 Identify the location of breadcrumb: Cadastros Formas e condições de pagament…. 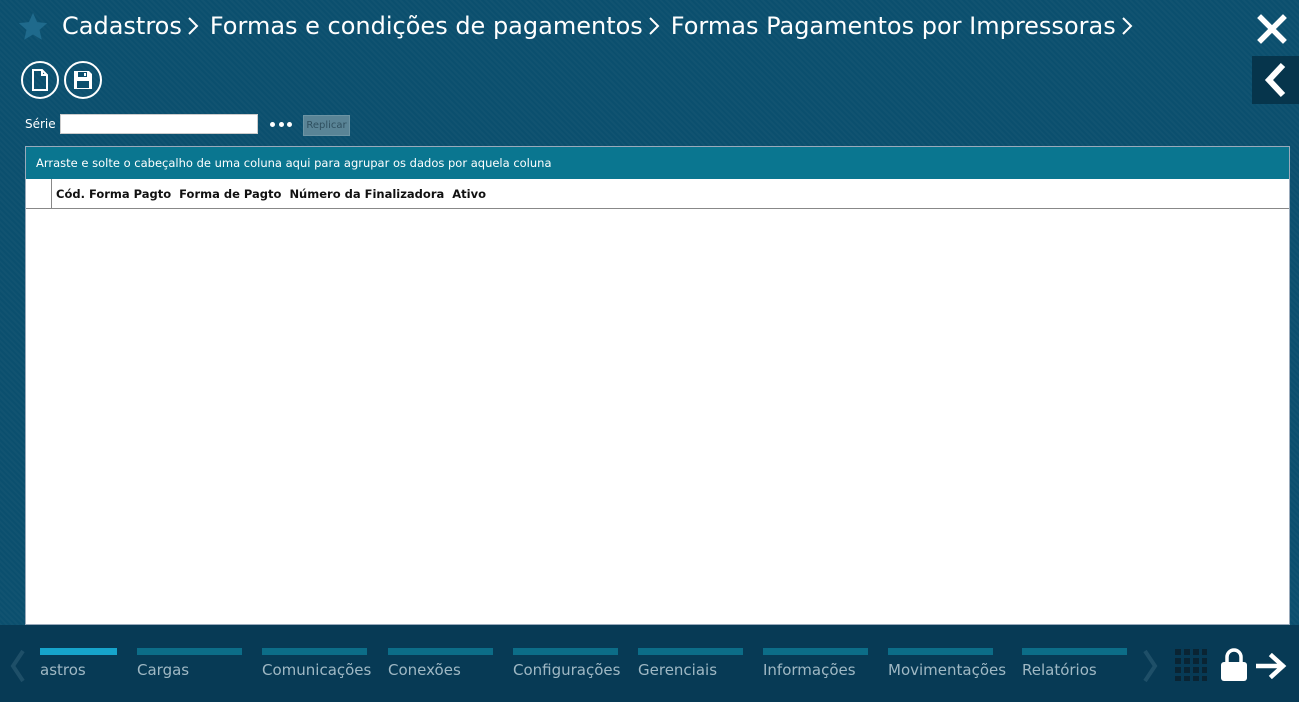
(603, 26).